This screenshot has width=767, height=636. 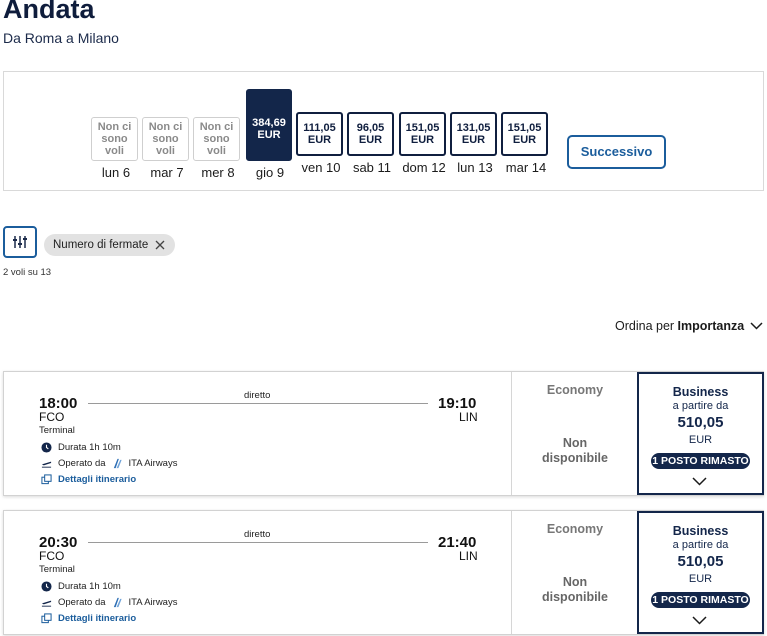 I want to click on duration-row: Durata 1h 10m, so click(x=81, y=586).